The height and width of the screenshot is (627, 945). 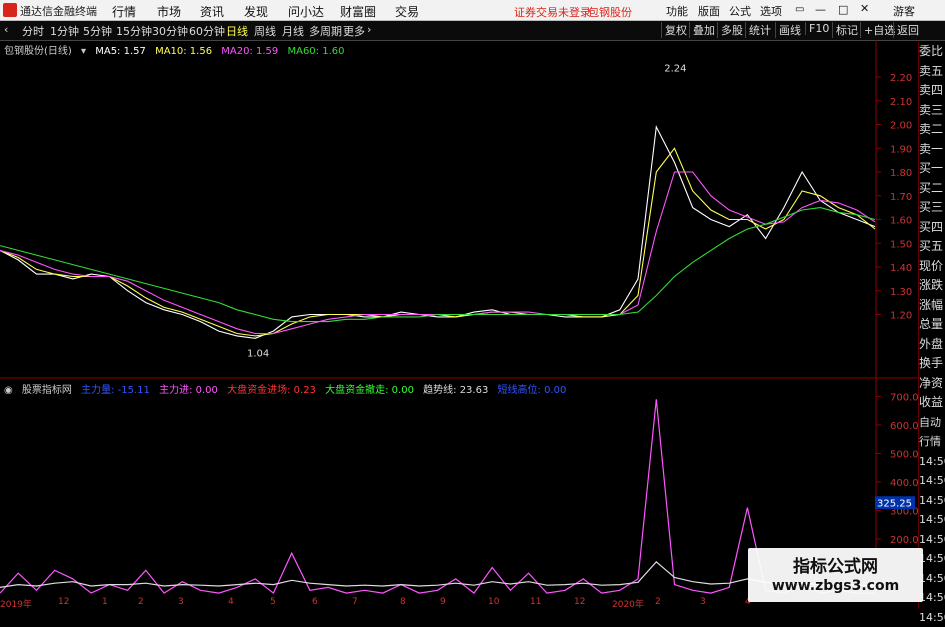 I want to click on biaoji-button: 标记, so click(x=846, y=30).